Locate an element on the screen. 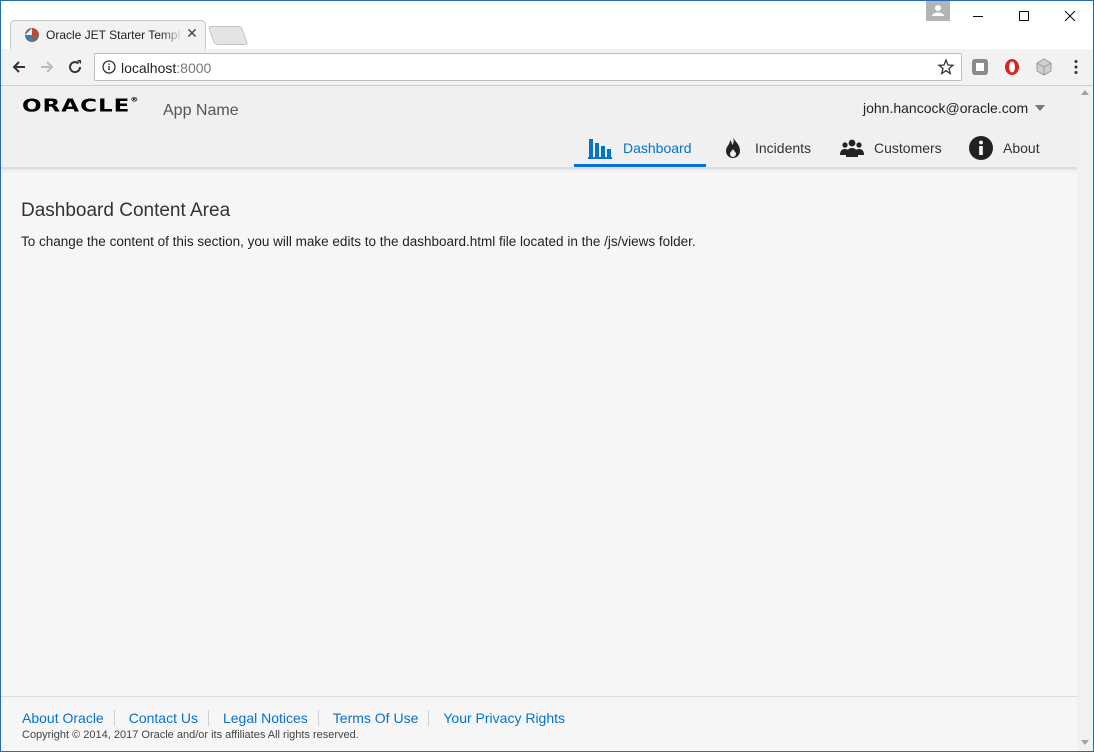 This screenshot has width=1094, height=752. menu-dots-icon is located at coordinates (1076, 67).